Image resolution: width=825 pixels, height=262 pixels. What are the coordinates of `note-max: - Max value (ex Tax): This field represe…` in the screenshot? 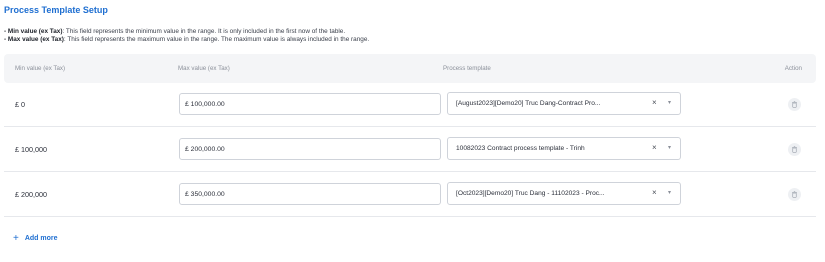 It's located at (186, 40).